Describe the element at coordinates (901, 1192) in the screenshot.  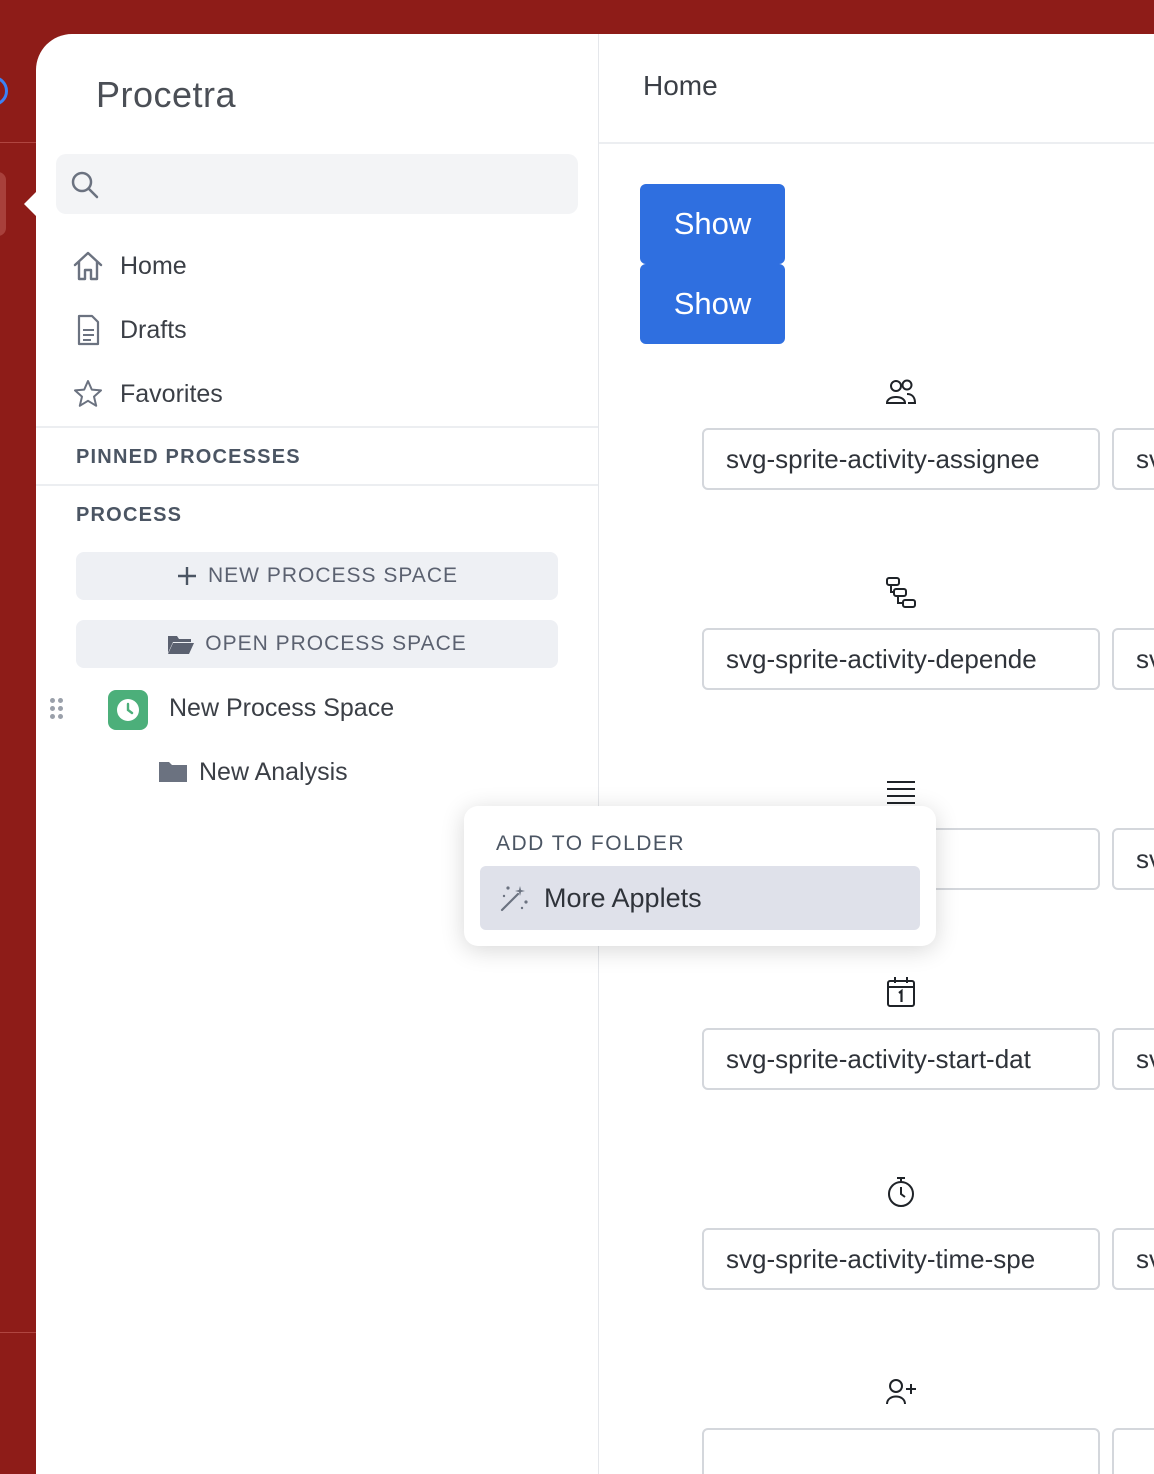
I see `stopwatch-icon` at that location.